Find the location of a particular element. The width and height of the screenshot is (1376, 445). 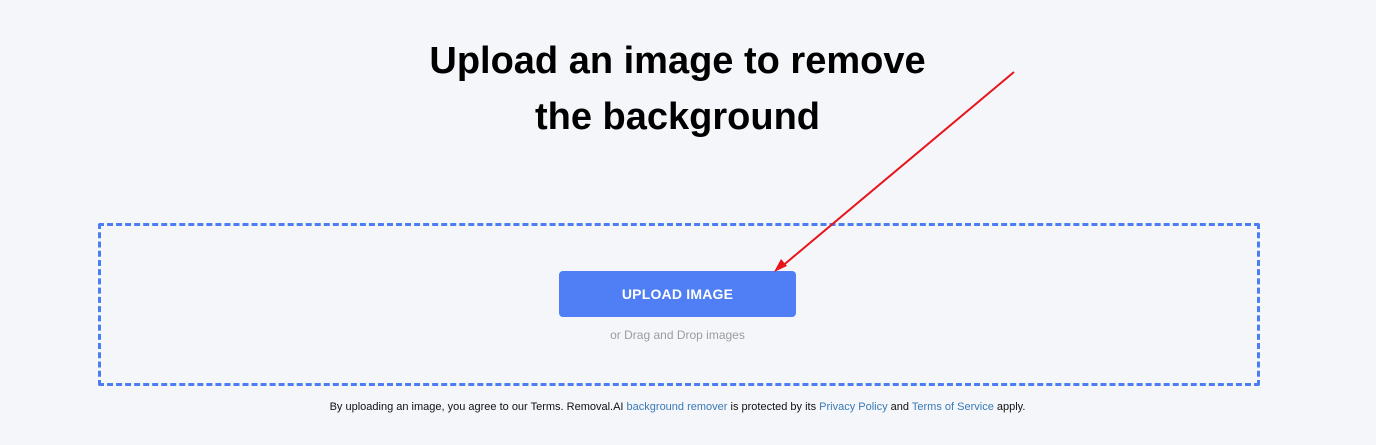

terms-text-middle: is protected by its is located at coordinates (773, 407).